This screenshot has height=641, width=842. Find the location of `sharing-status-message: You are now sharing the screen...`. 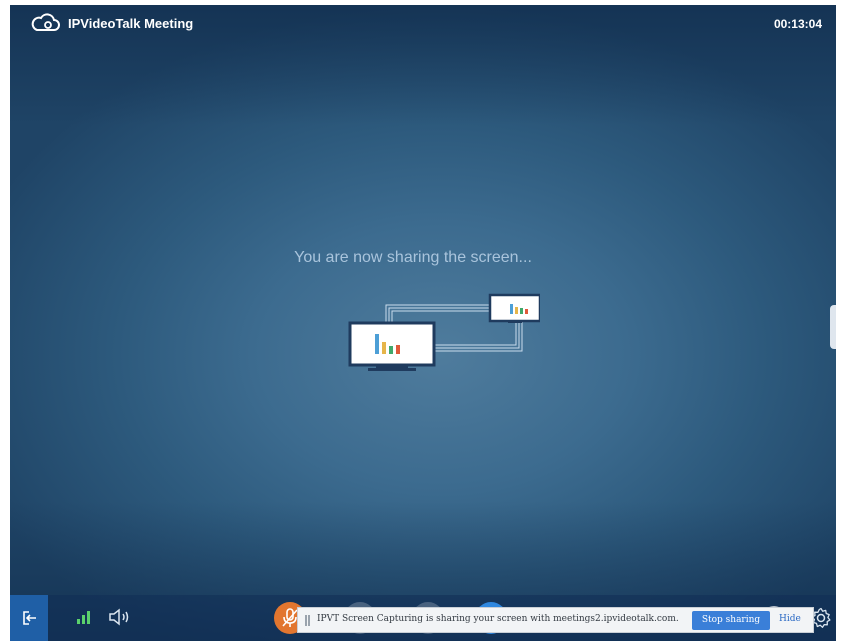

sharing-status-message: You are now sharing the screen... is located at coordinates (413, 257).